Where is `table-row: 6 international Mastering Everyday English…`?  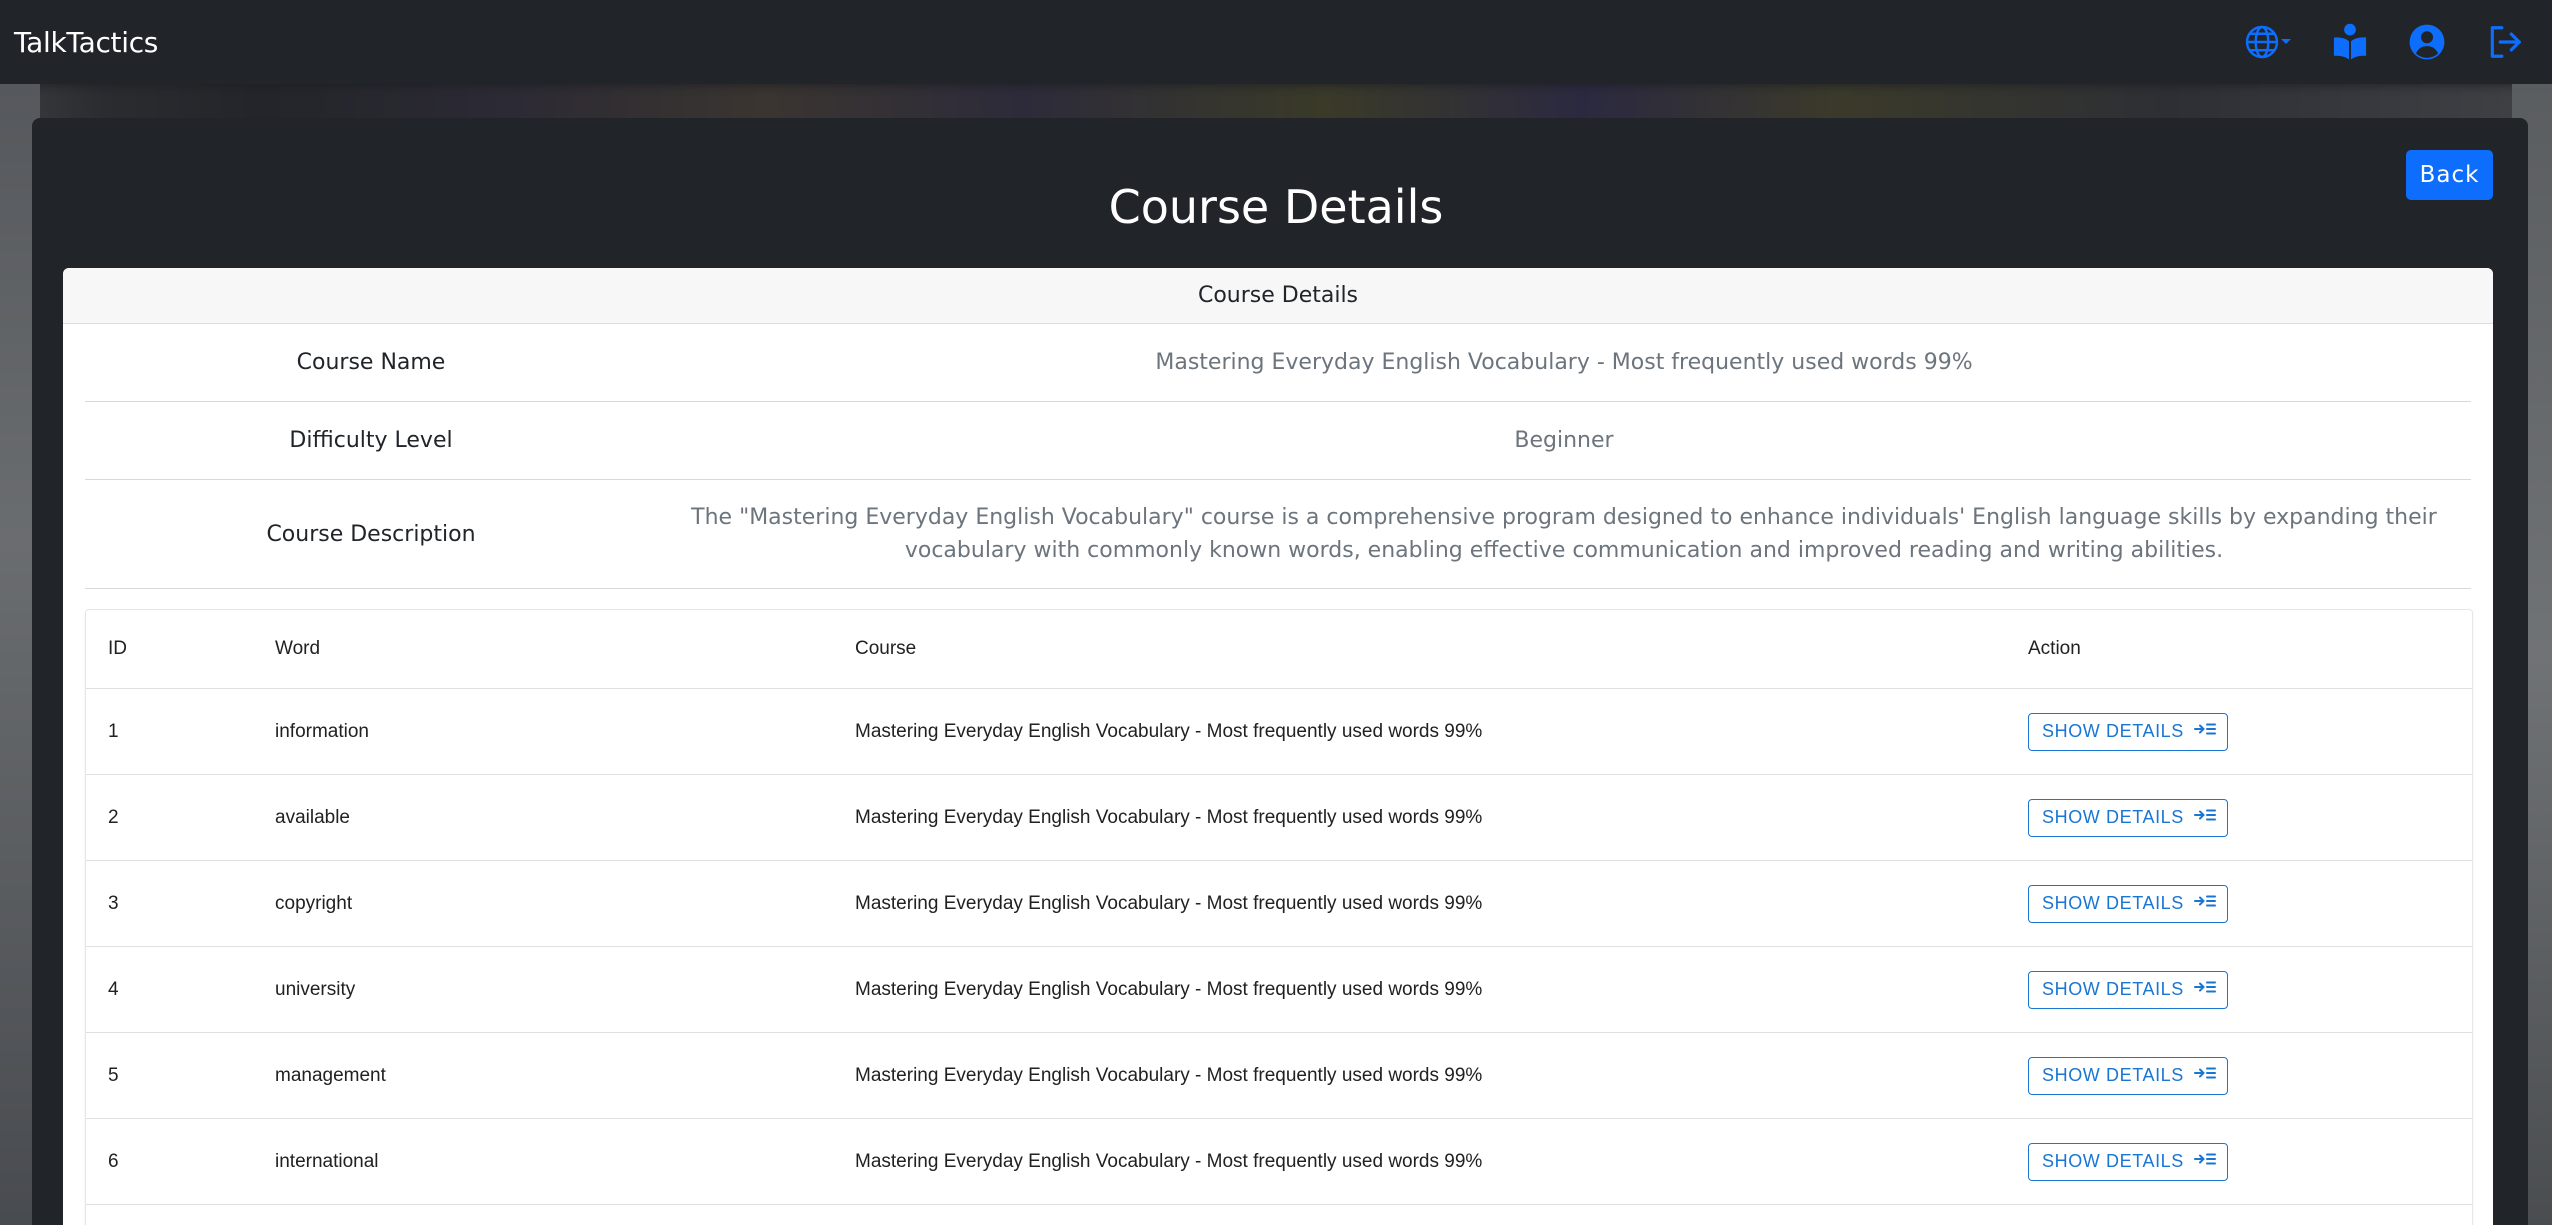 table-row: 6 international Mastering Everyday English… is located at coordinates (1279, 1161).